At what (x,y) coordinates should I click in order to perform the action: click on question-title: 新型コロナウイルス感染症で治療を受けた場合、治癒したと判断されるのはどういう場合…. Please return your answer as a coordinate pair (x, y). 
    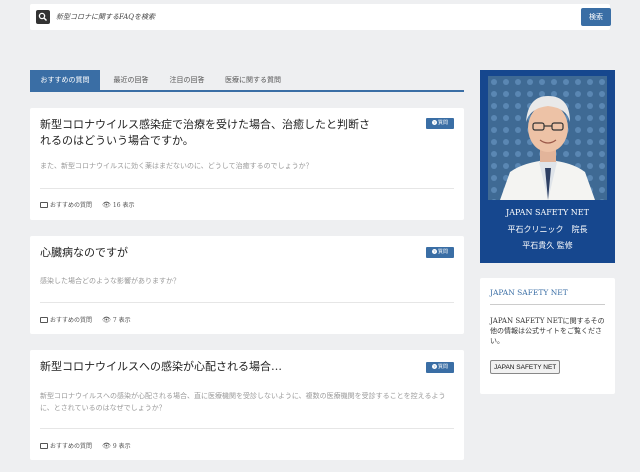
    Looking at the image, I should click on (205, 133).